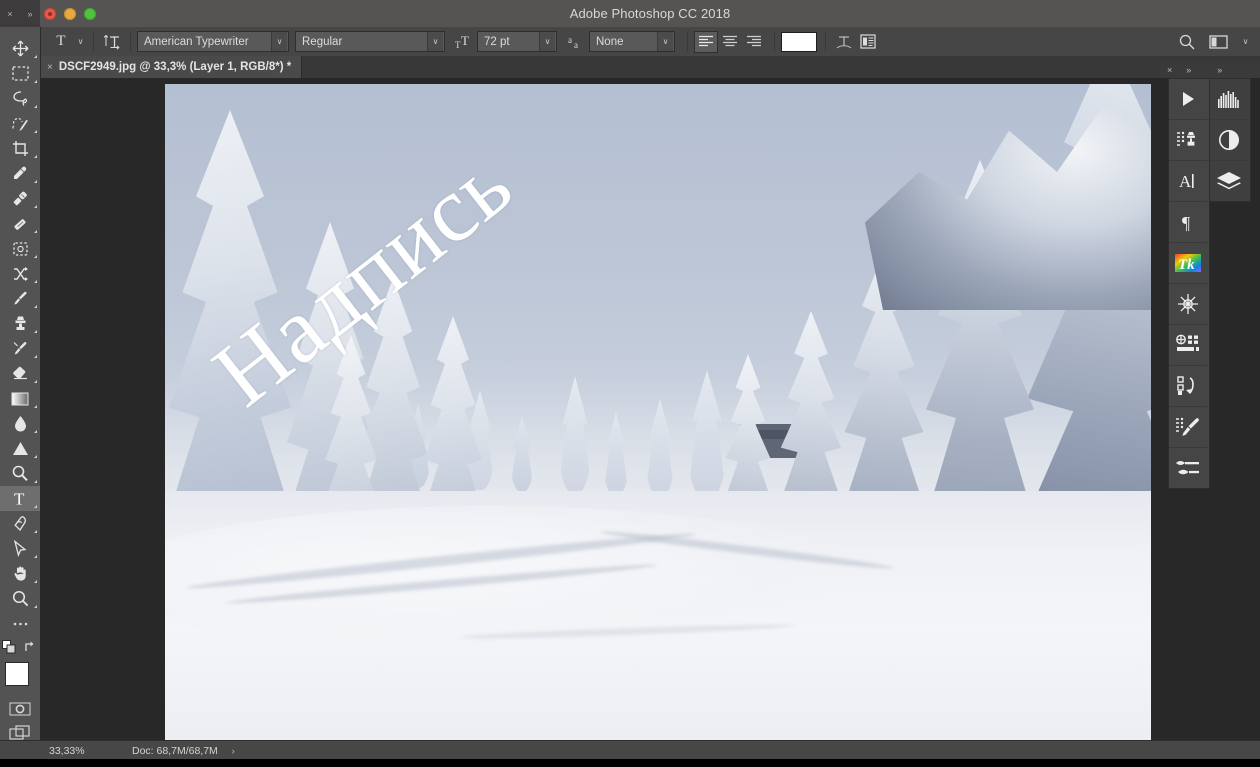 Image resolution: width=1260 pixels, height=767 pixels. Describe the element at coordinates (1245, 41) in the screenshot. I see `workspace-chevron-down-icon: ∨` at that location.